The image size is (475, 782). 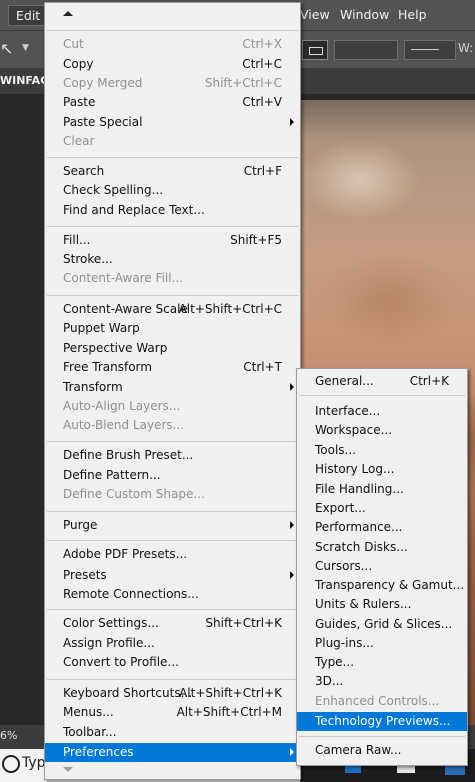 What do you see at coordinates (172, 623) in the screenshot?
I see `edit_menu-item-color-settings: Color Settings... Shift+Ctrl+K` at bounding box center [172, 623].